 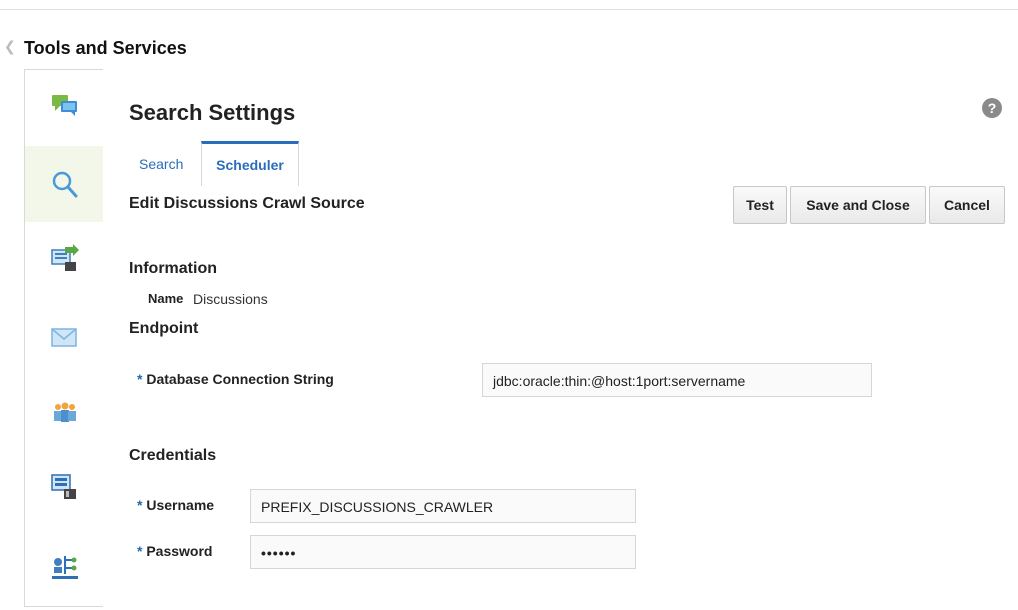 What do you see at coordinates (65, 567) in the screenshot?
I see `network-icon` at bounding box center [65, 567].